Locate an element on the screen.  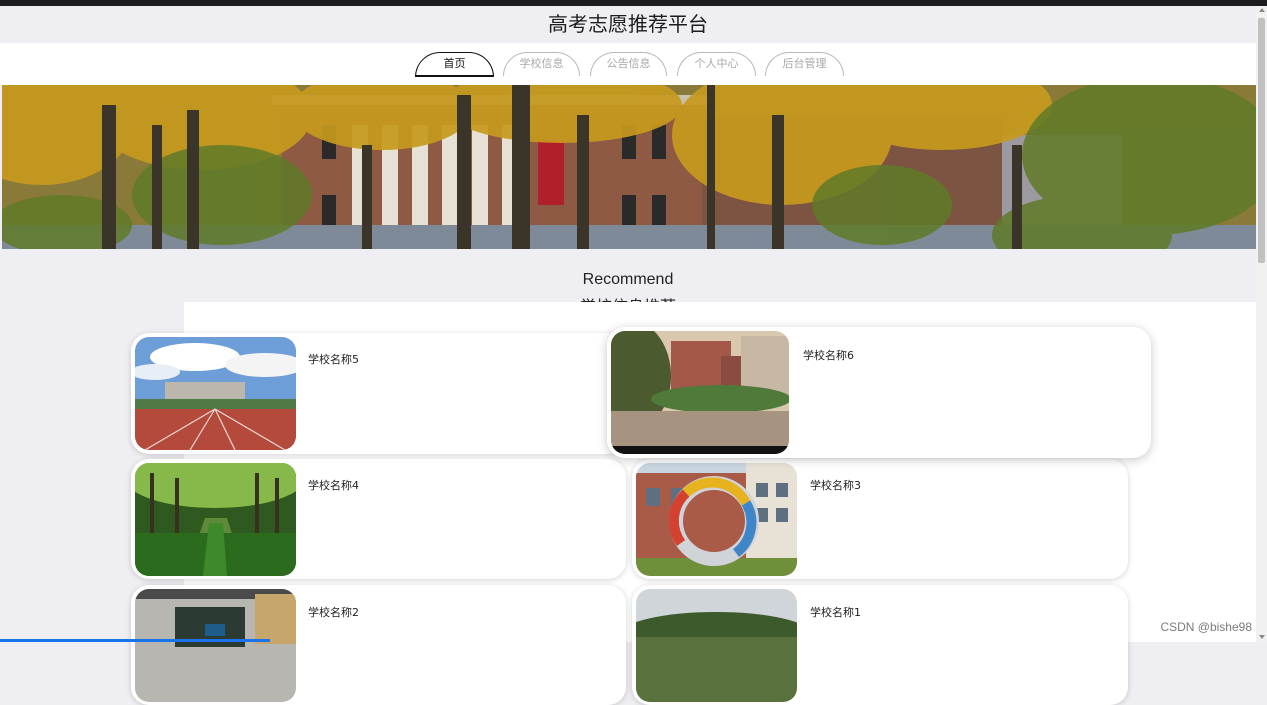
section-title-en: Recommend is located at coordinates (628, 279).